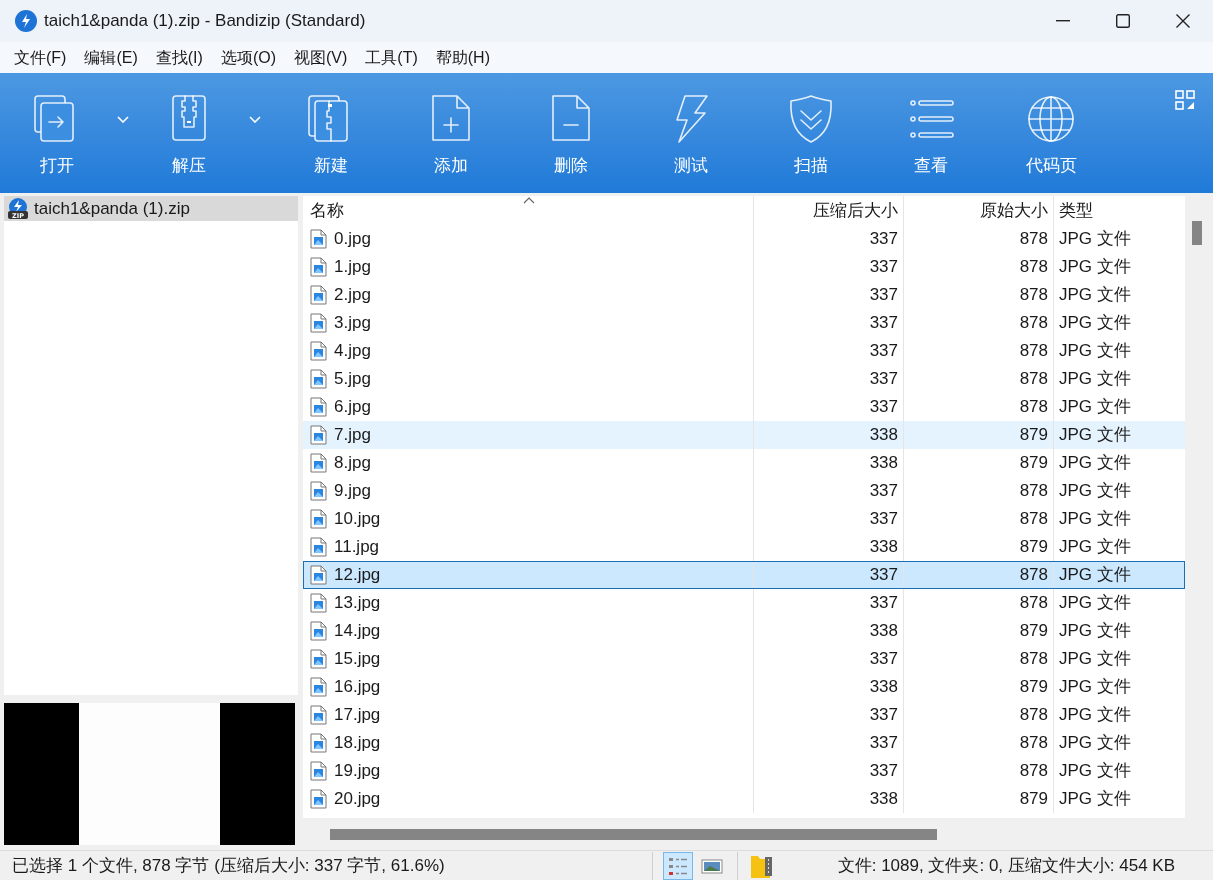 The height and width of the screenshot is (880, 1213). Describe the element at coordinates (179, 57) in the screenshot. I see `menu-item: 查找(I)` at that location.